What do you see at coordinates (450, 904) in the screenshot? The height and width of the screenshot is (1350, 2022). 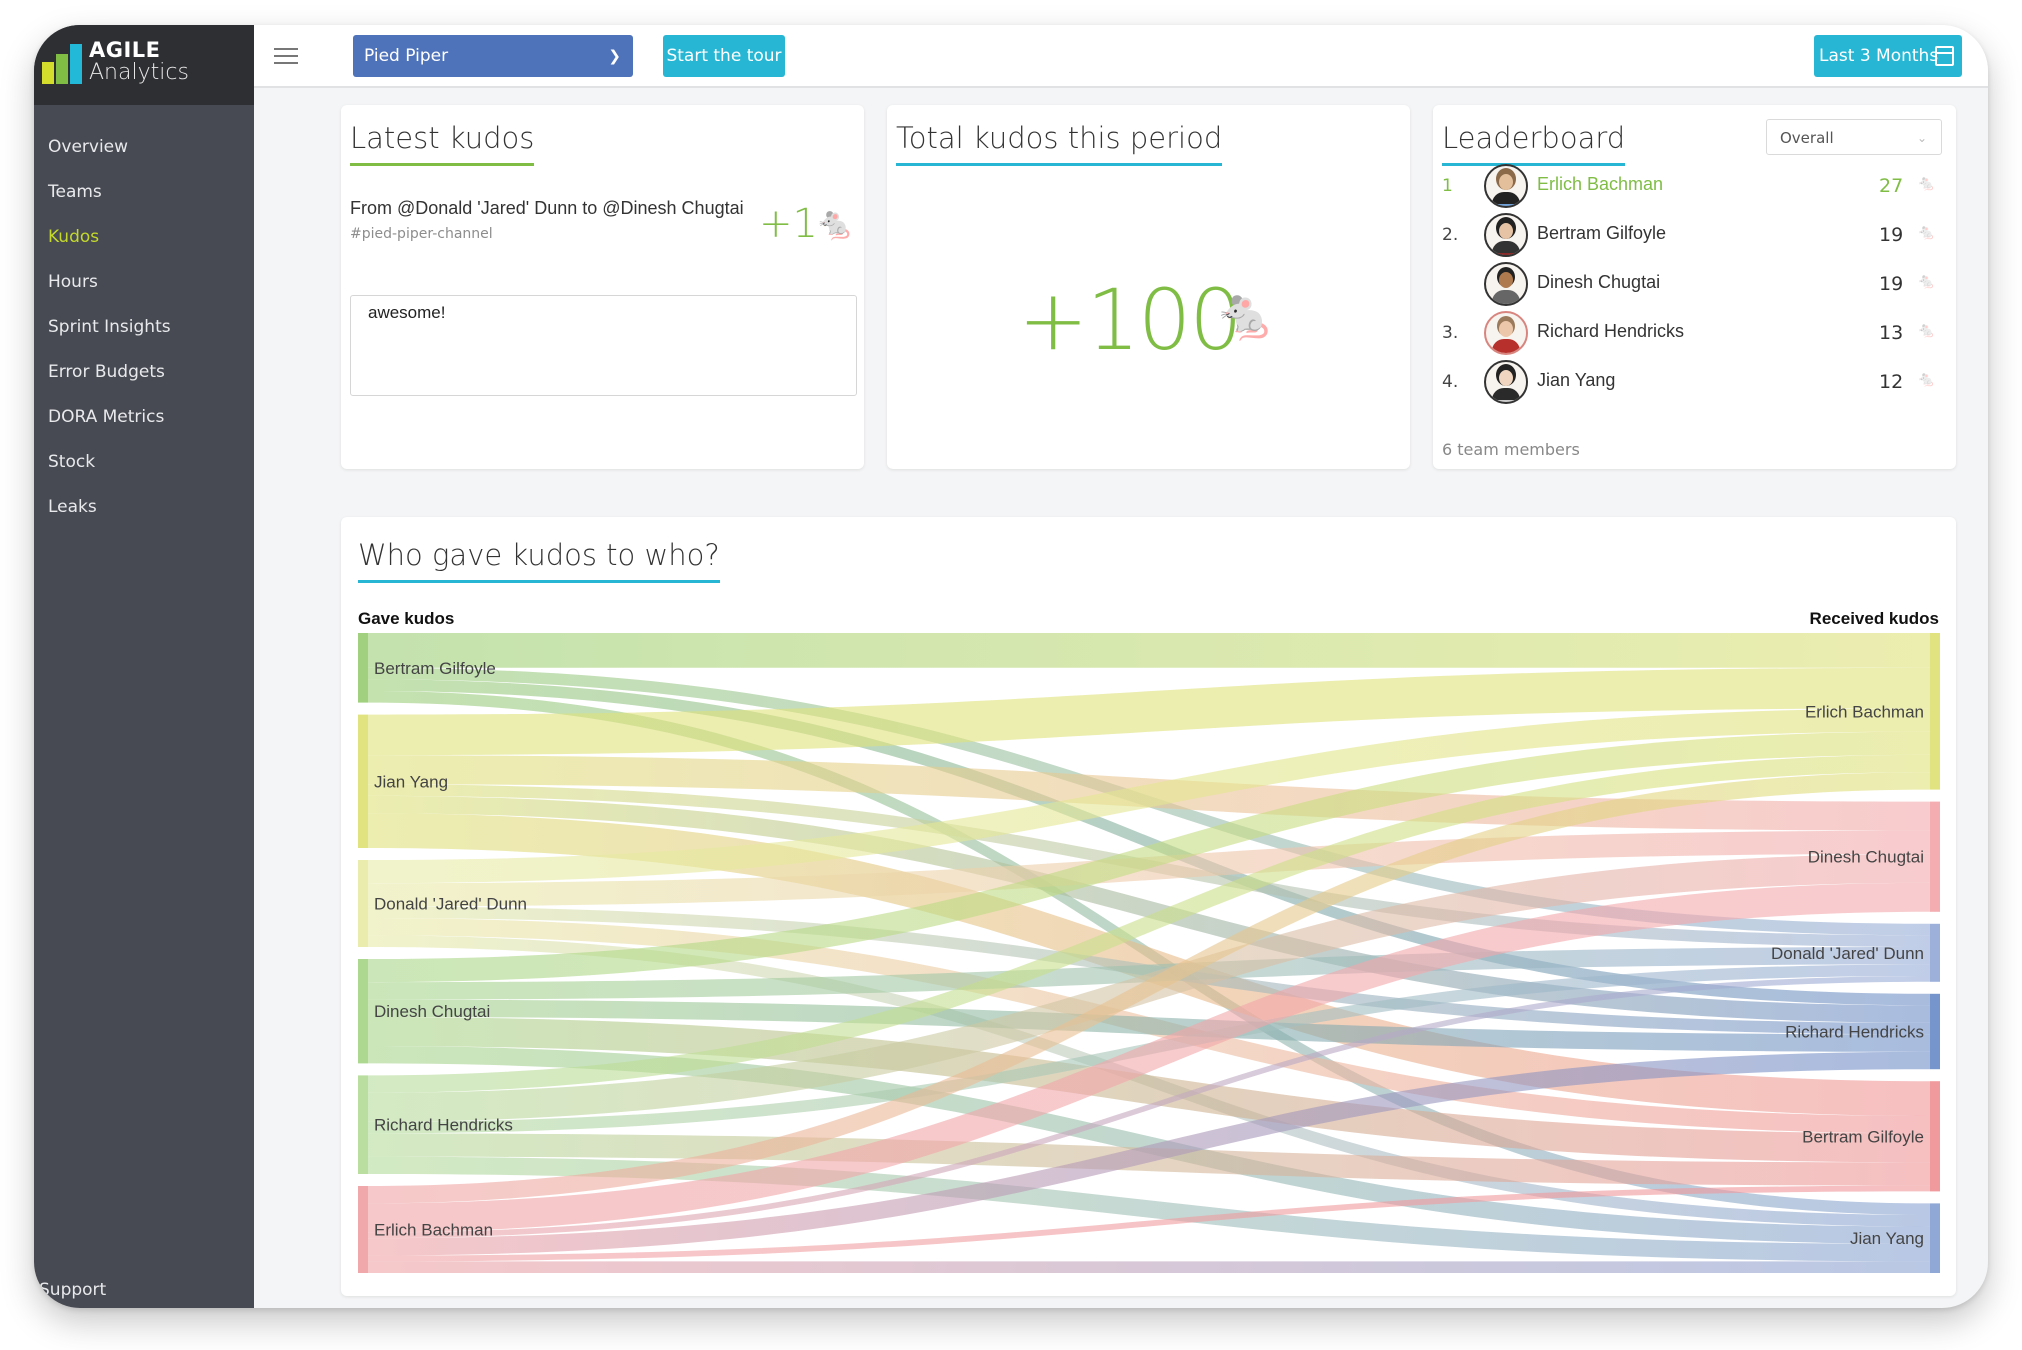 I see `source-node-label: Donald 'Jared' Dunn` at bounding box center [450, 904].